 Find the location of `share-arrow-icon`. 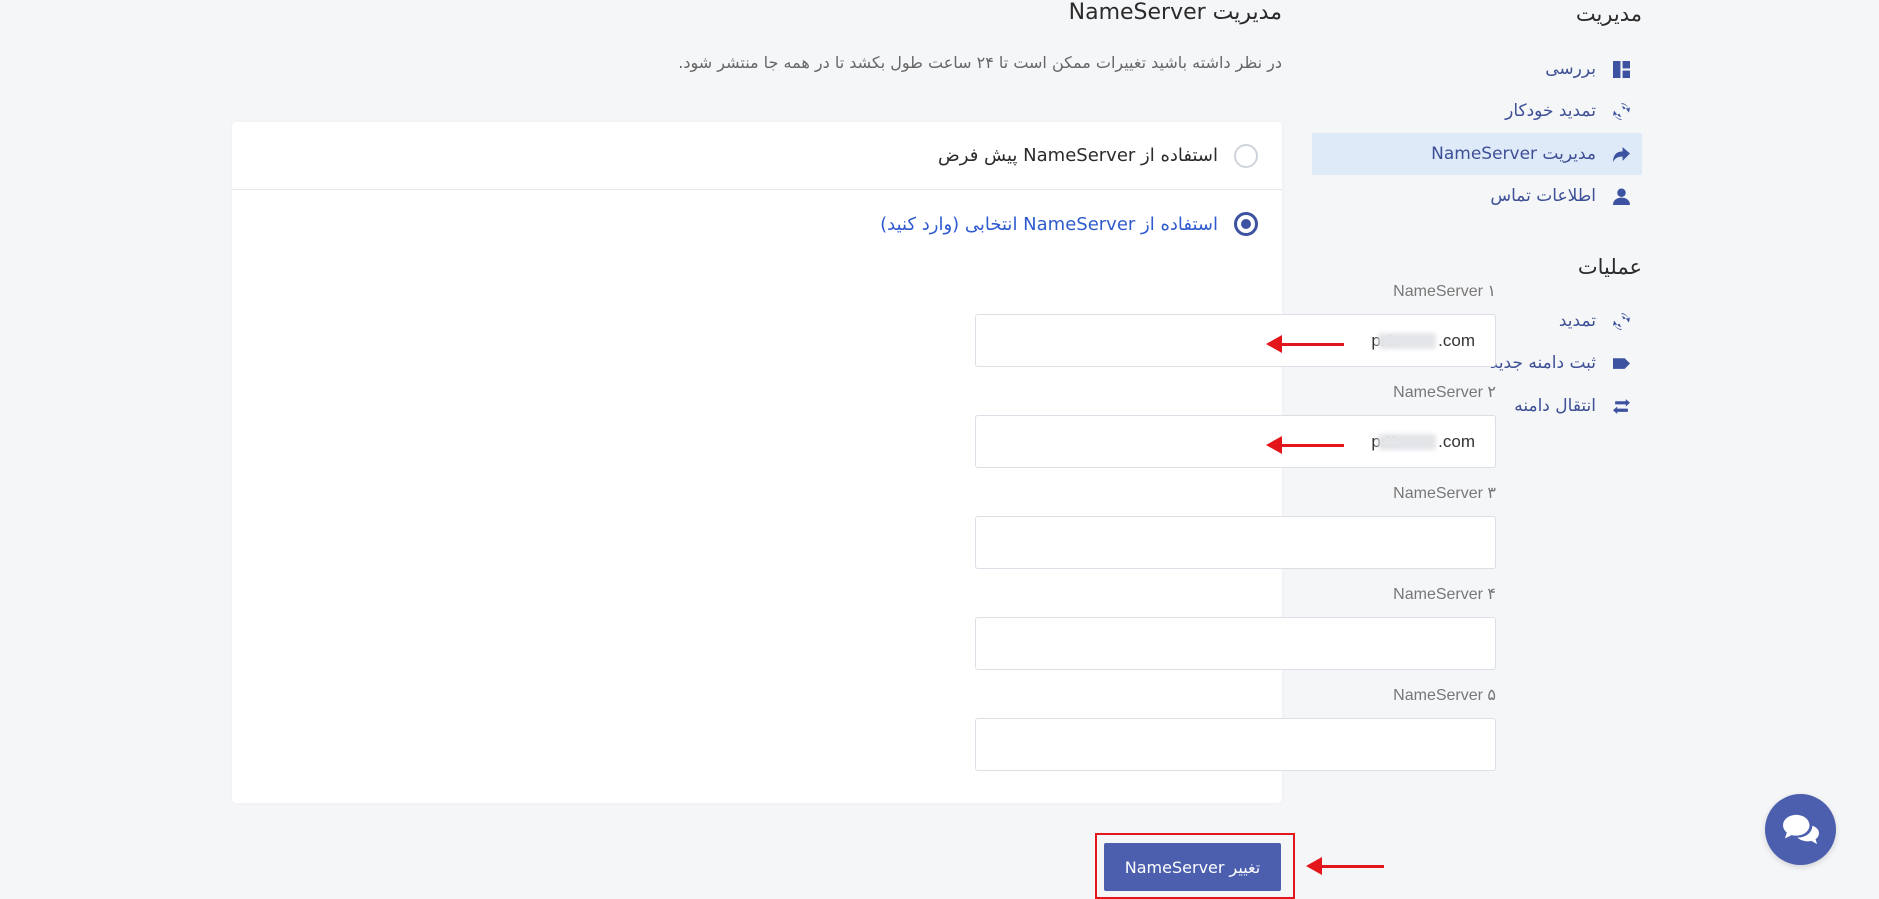

share-arrow-icon is located at coordinates (1621, 154).